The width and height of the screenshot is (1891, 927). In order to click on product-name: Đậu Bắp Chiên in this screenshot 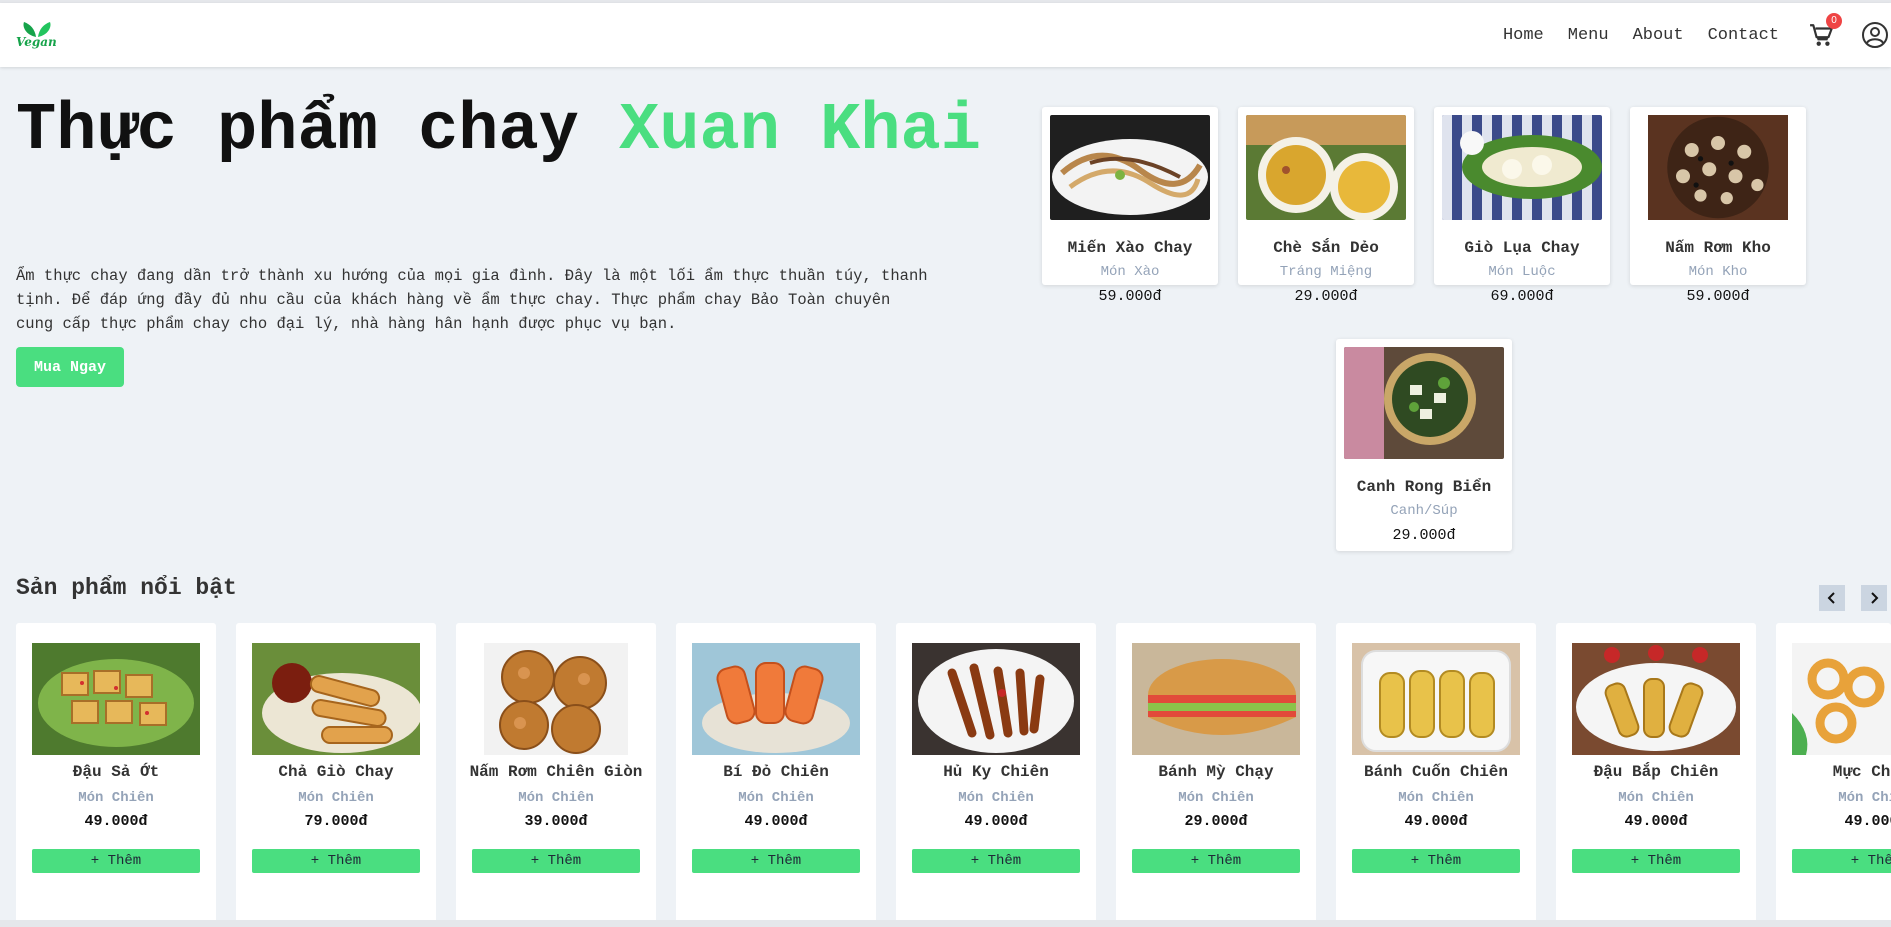, I will do `click(1656, 772)`.